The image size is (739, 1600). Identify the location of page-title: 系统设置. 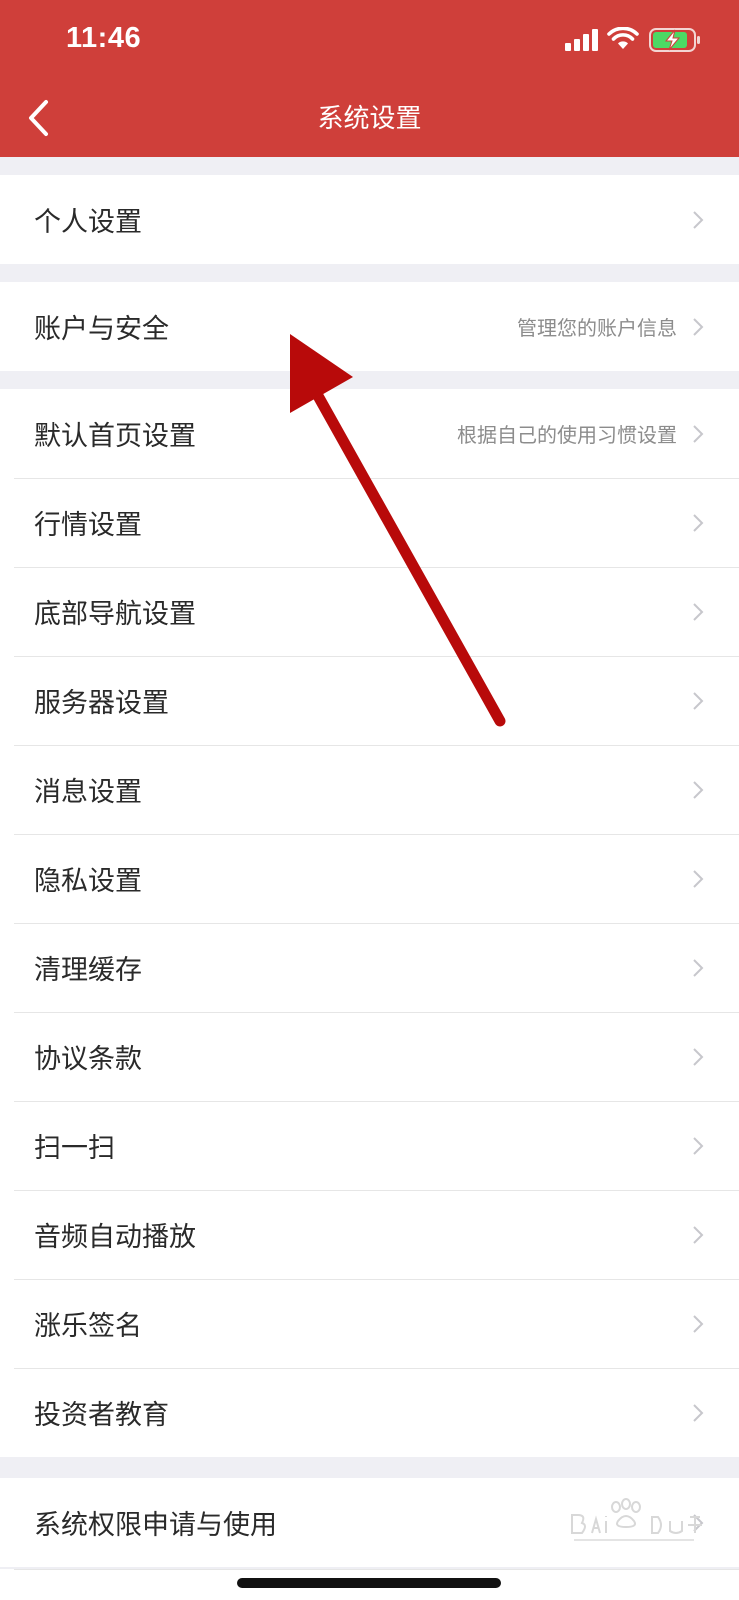
(369, 119).